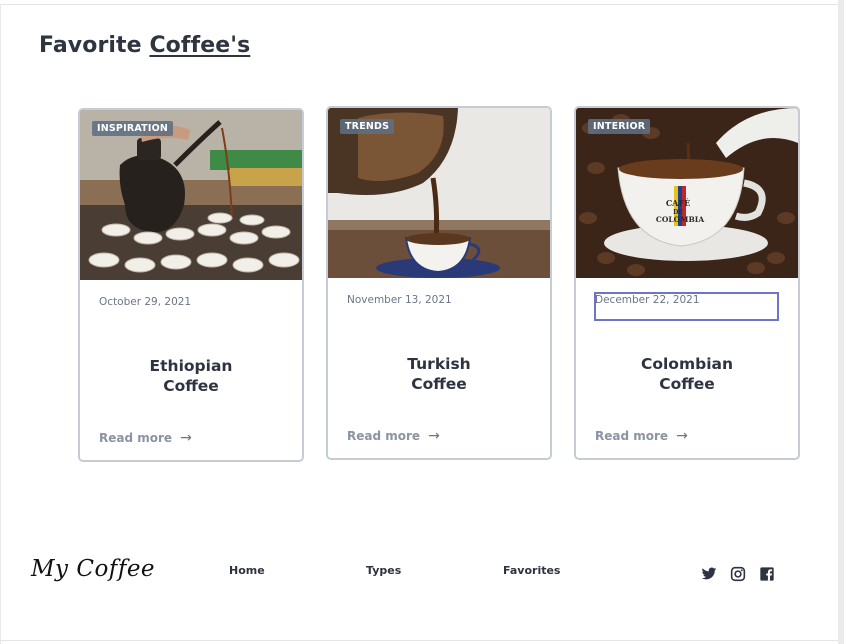 The width and height of the screenshot is (844, 644). I want to click on category-tag: TRENDS, so click(367, 126).